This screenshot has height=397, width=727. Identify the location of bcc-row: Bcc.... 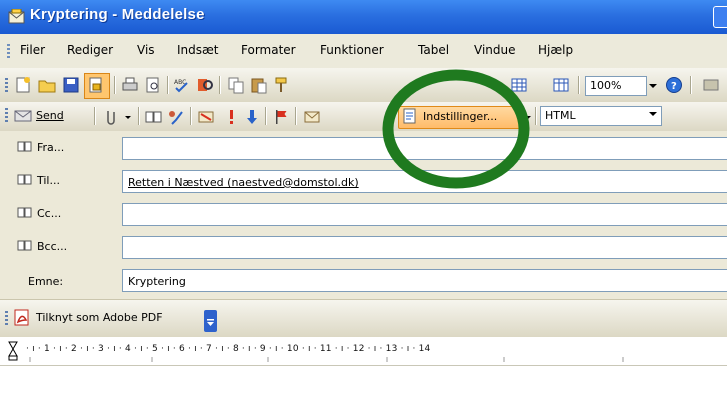
(363, 248).